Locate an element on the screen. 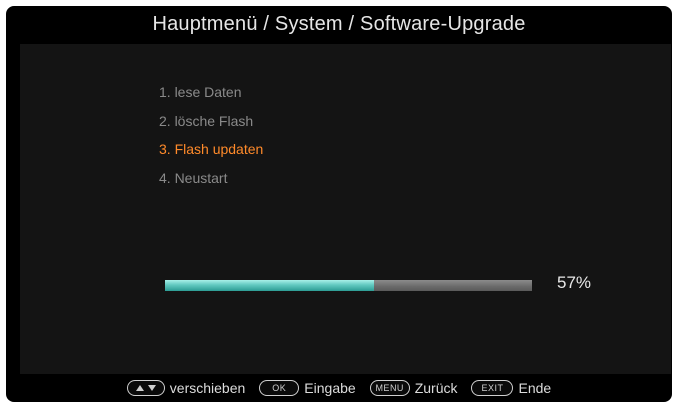 The width and height of the screenshot is (678, 406). hint-menu-label: Zurück is located at coordinates (436, 388).